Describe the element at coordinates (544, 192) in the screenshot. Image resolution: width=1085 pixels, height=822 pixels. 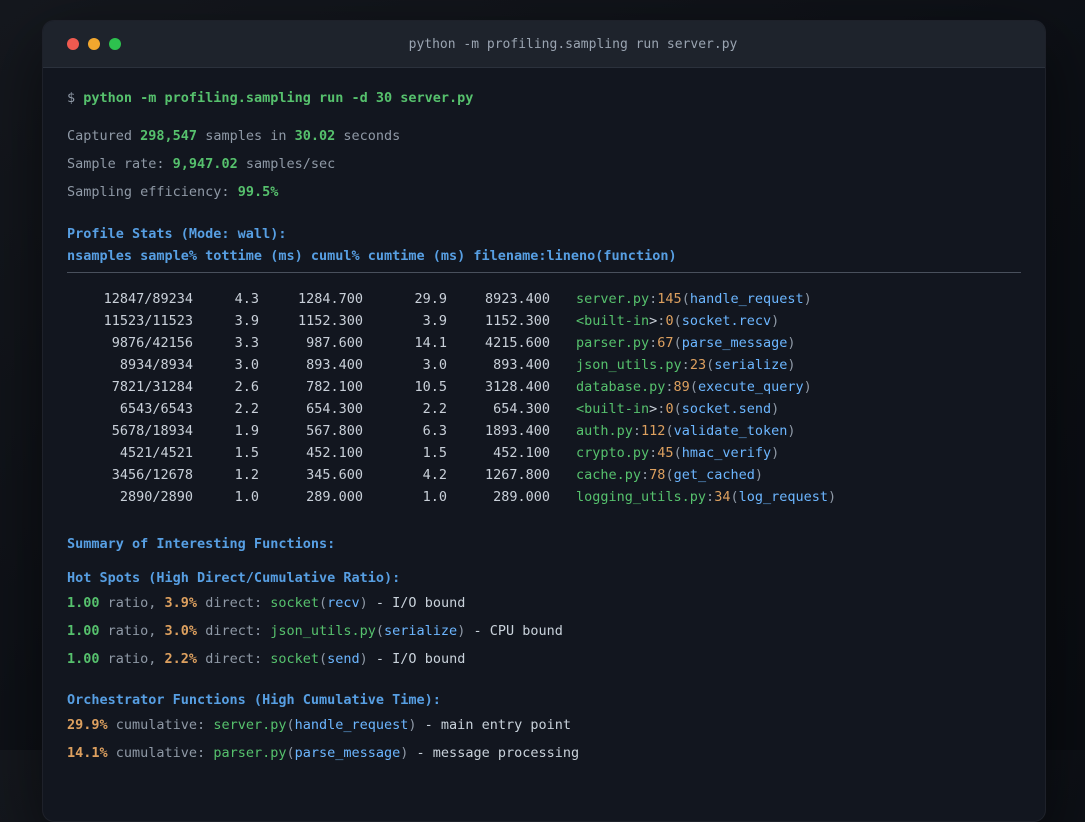
I see `sampling-efficiency-line: Sampling efficiency: 99.5%` at that location.